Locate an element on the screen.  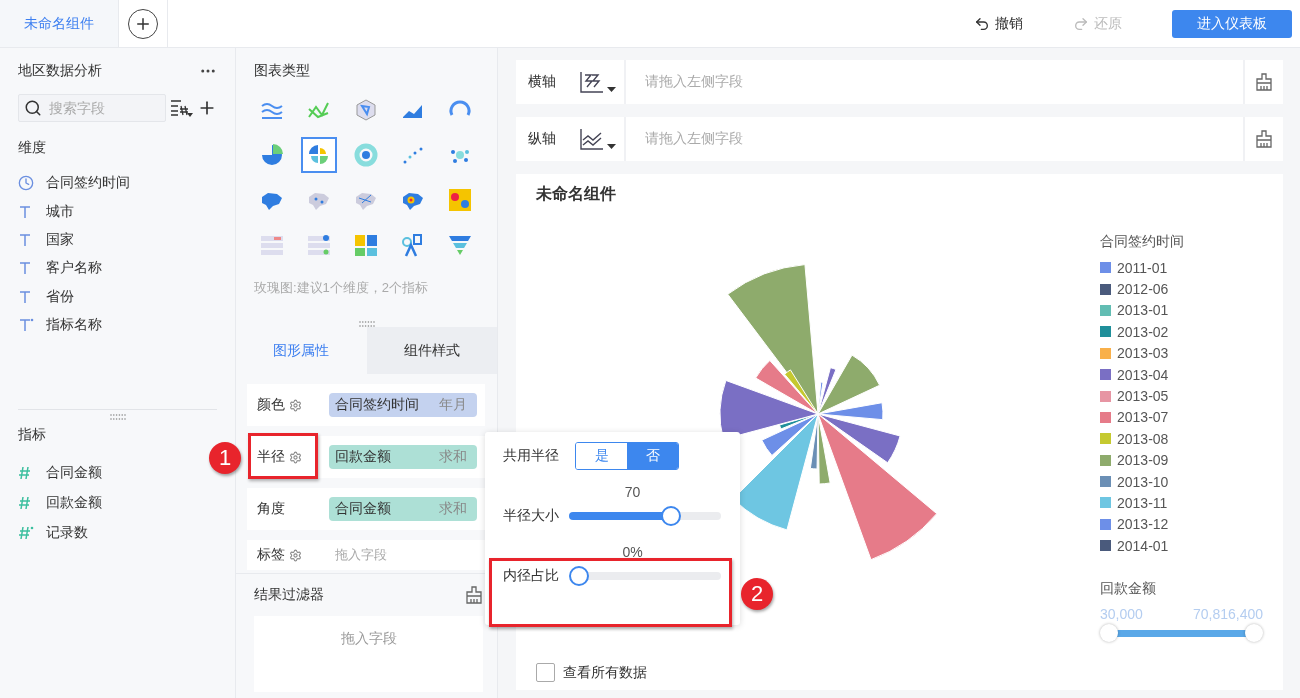
property-label: 角度 is located at coordinates (271, 509).